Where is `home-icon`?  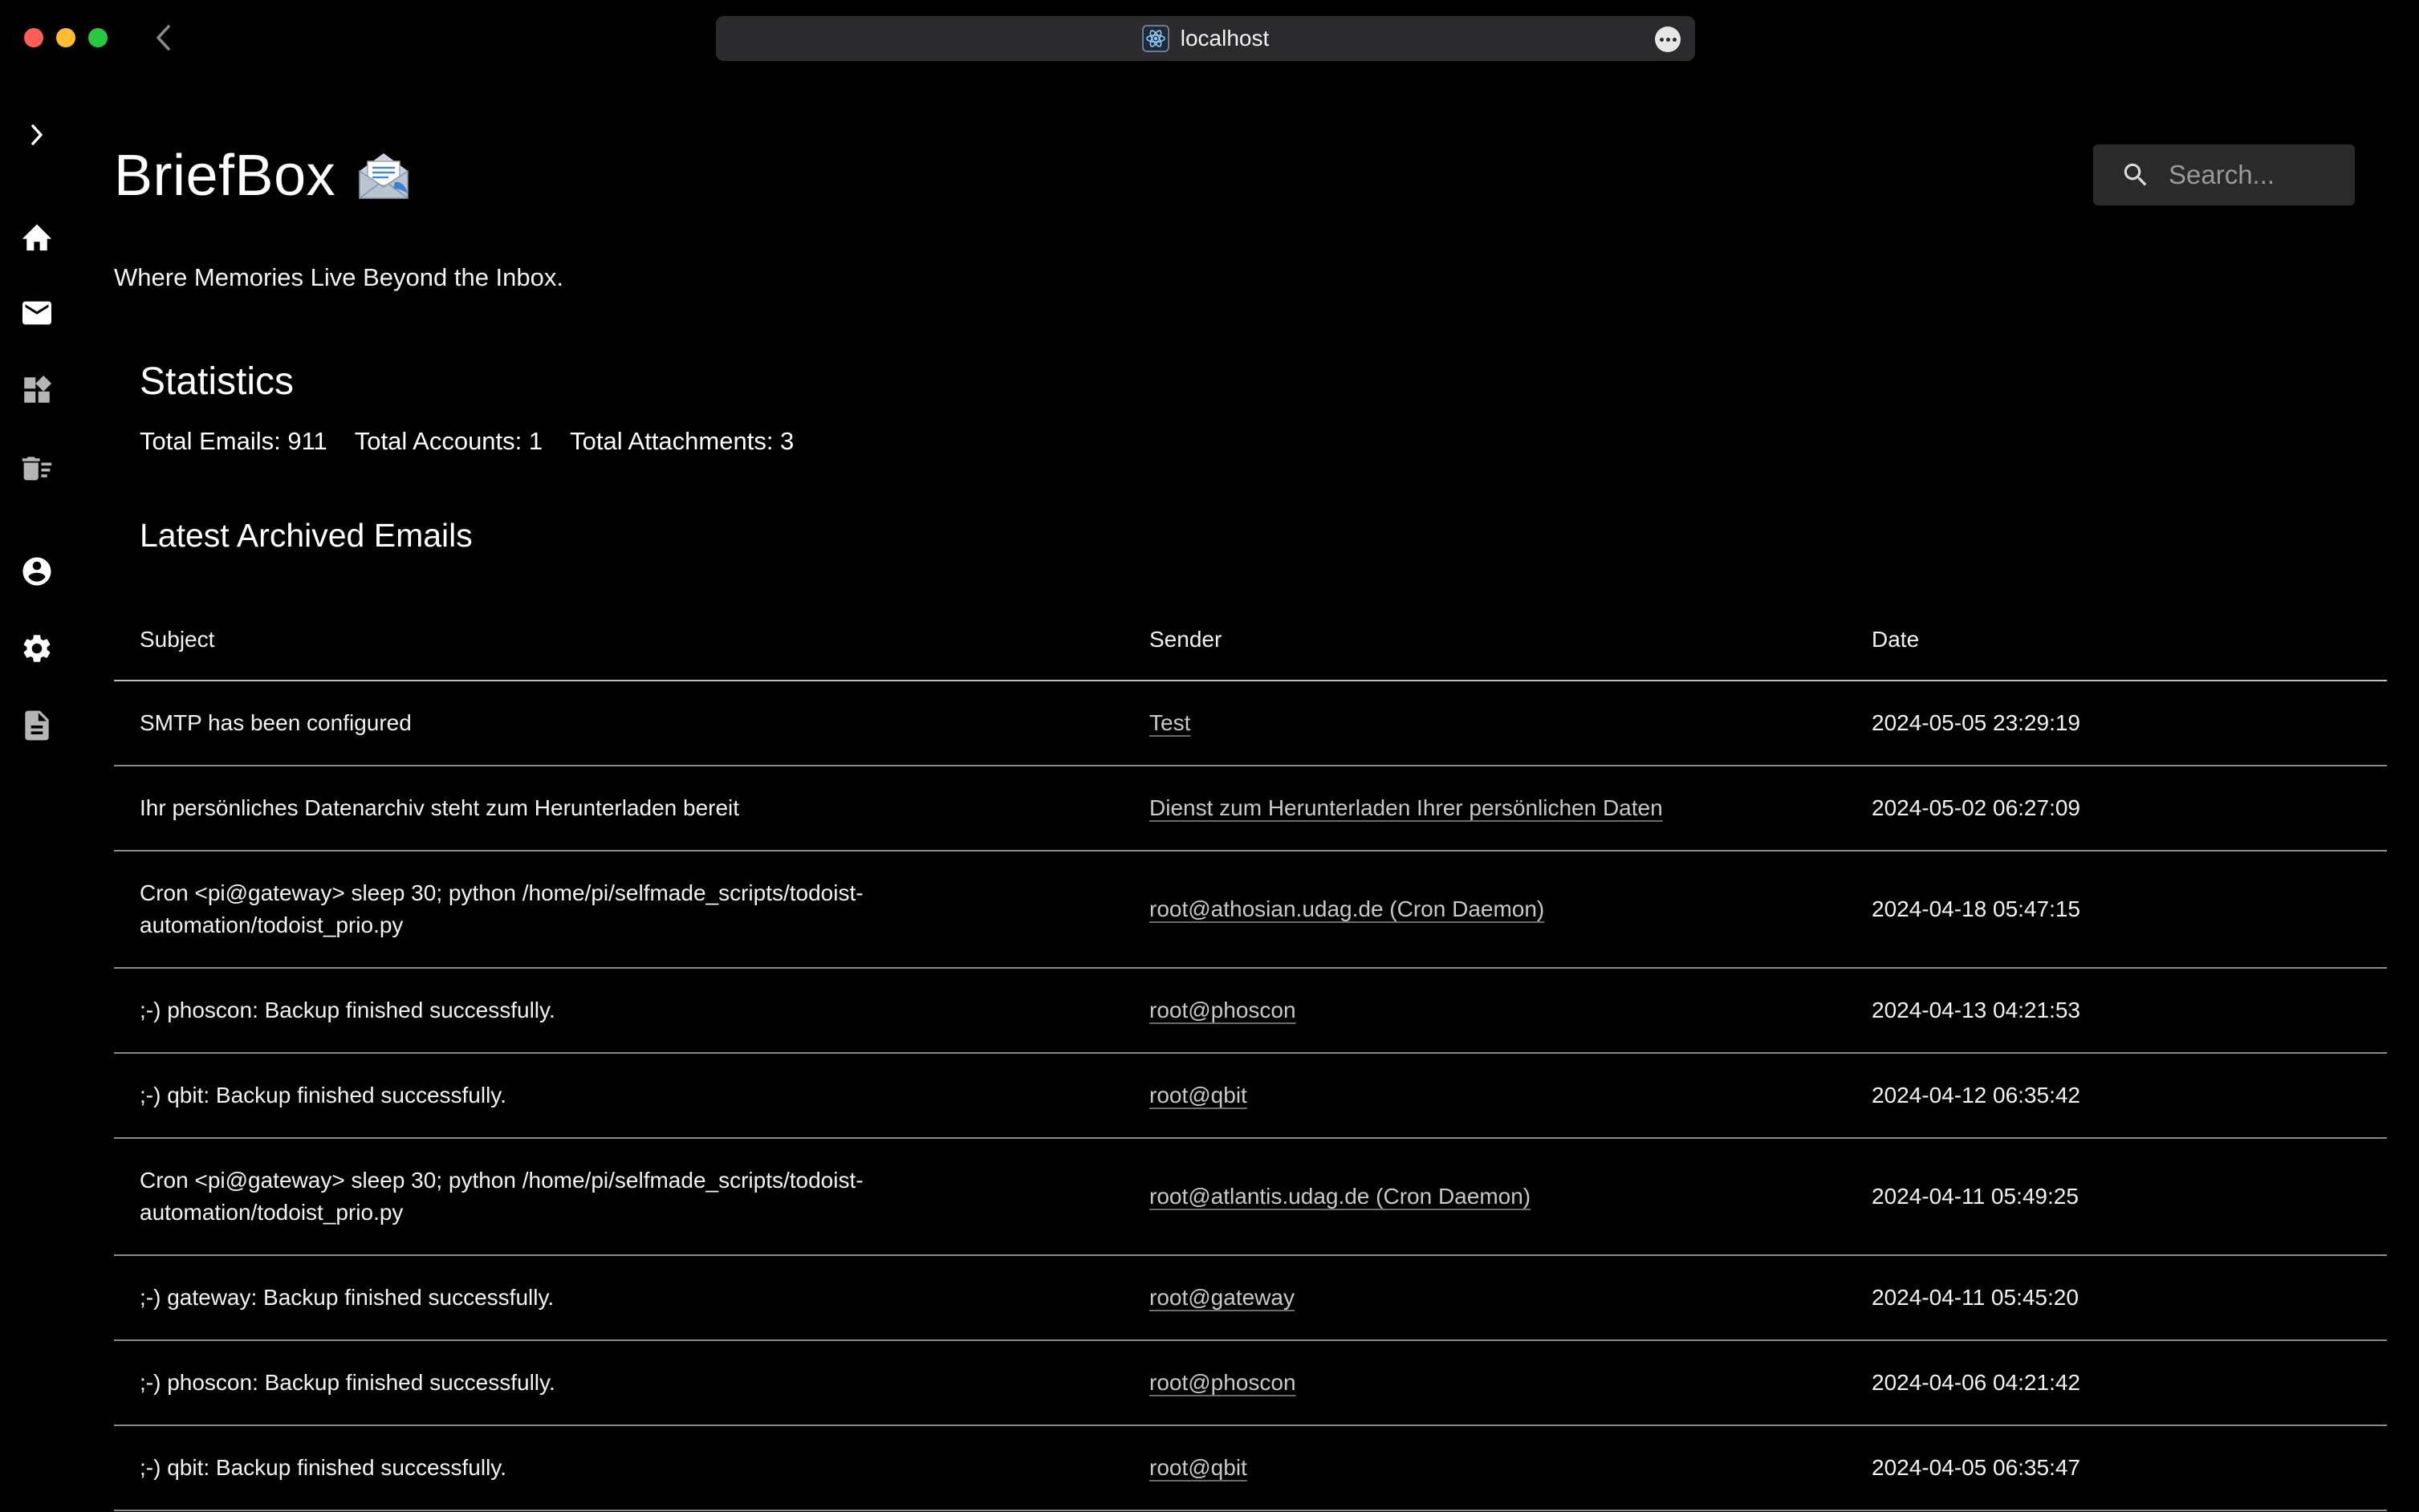
home-icon is located at coordinates (37, 238).